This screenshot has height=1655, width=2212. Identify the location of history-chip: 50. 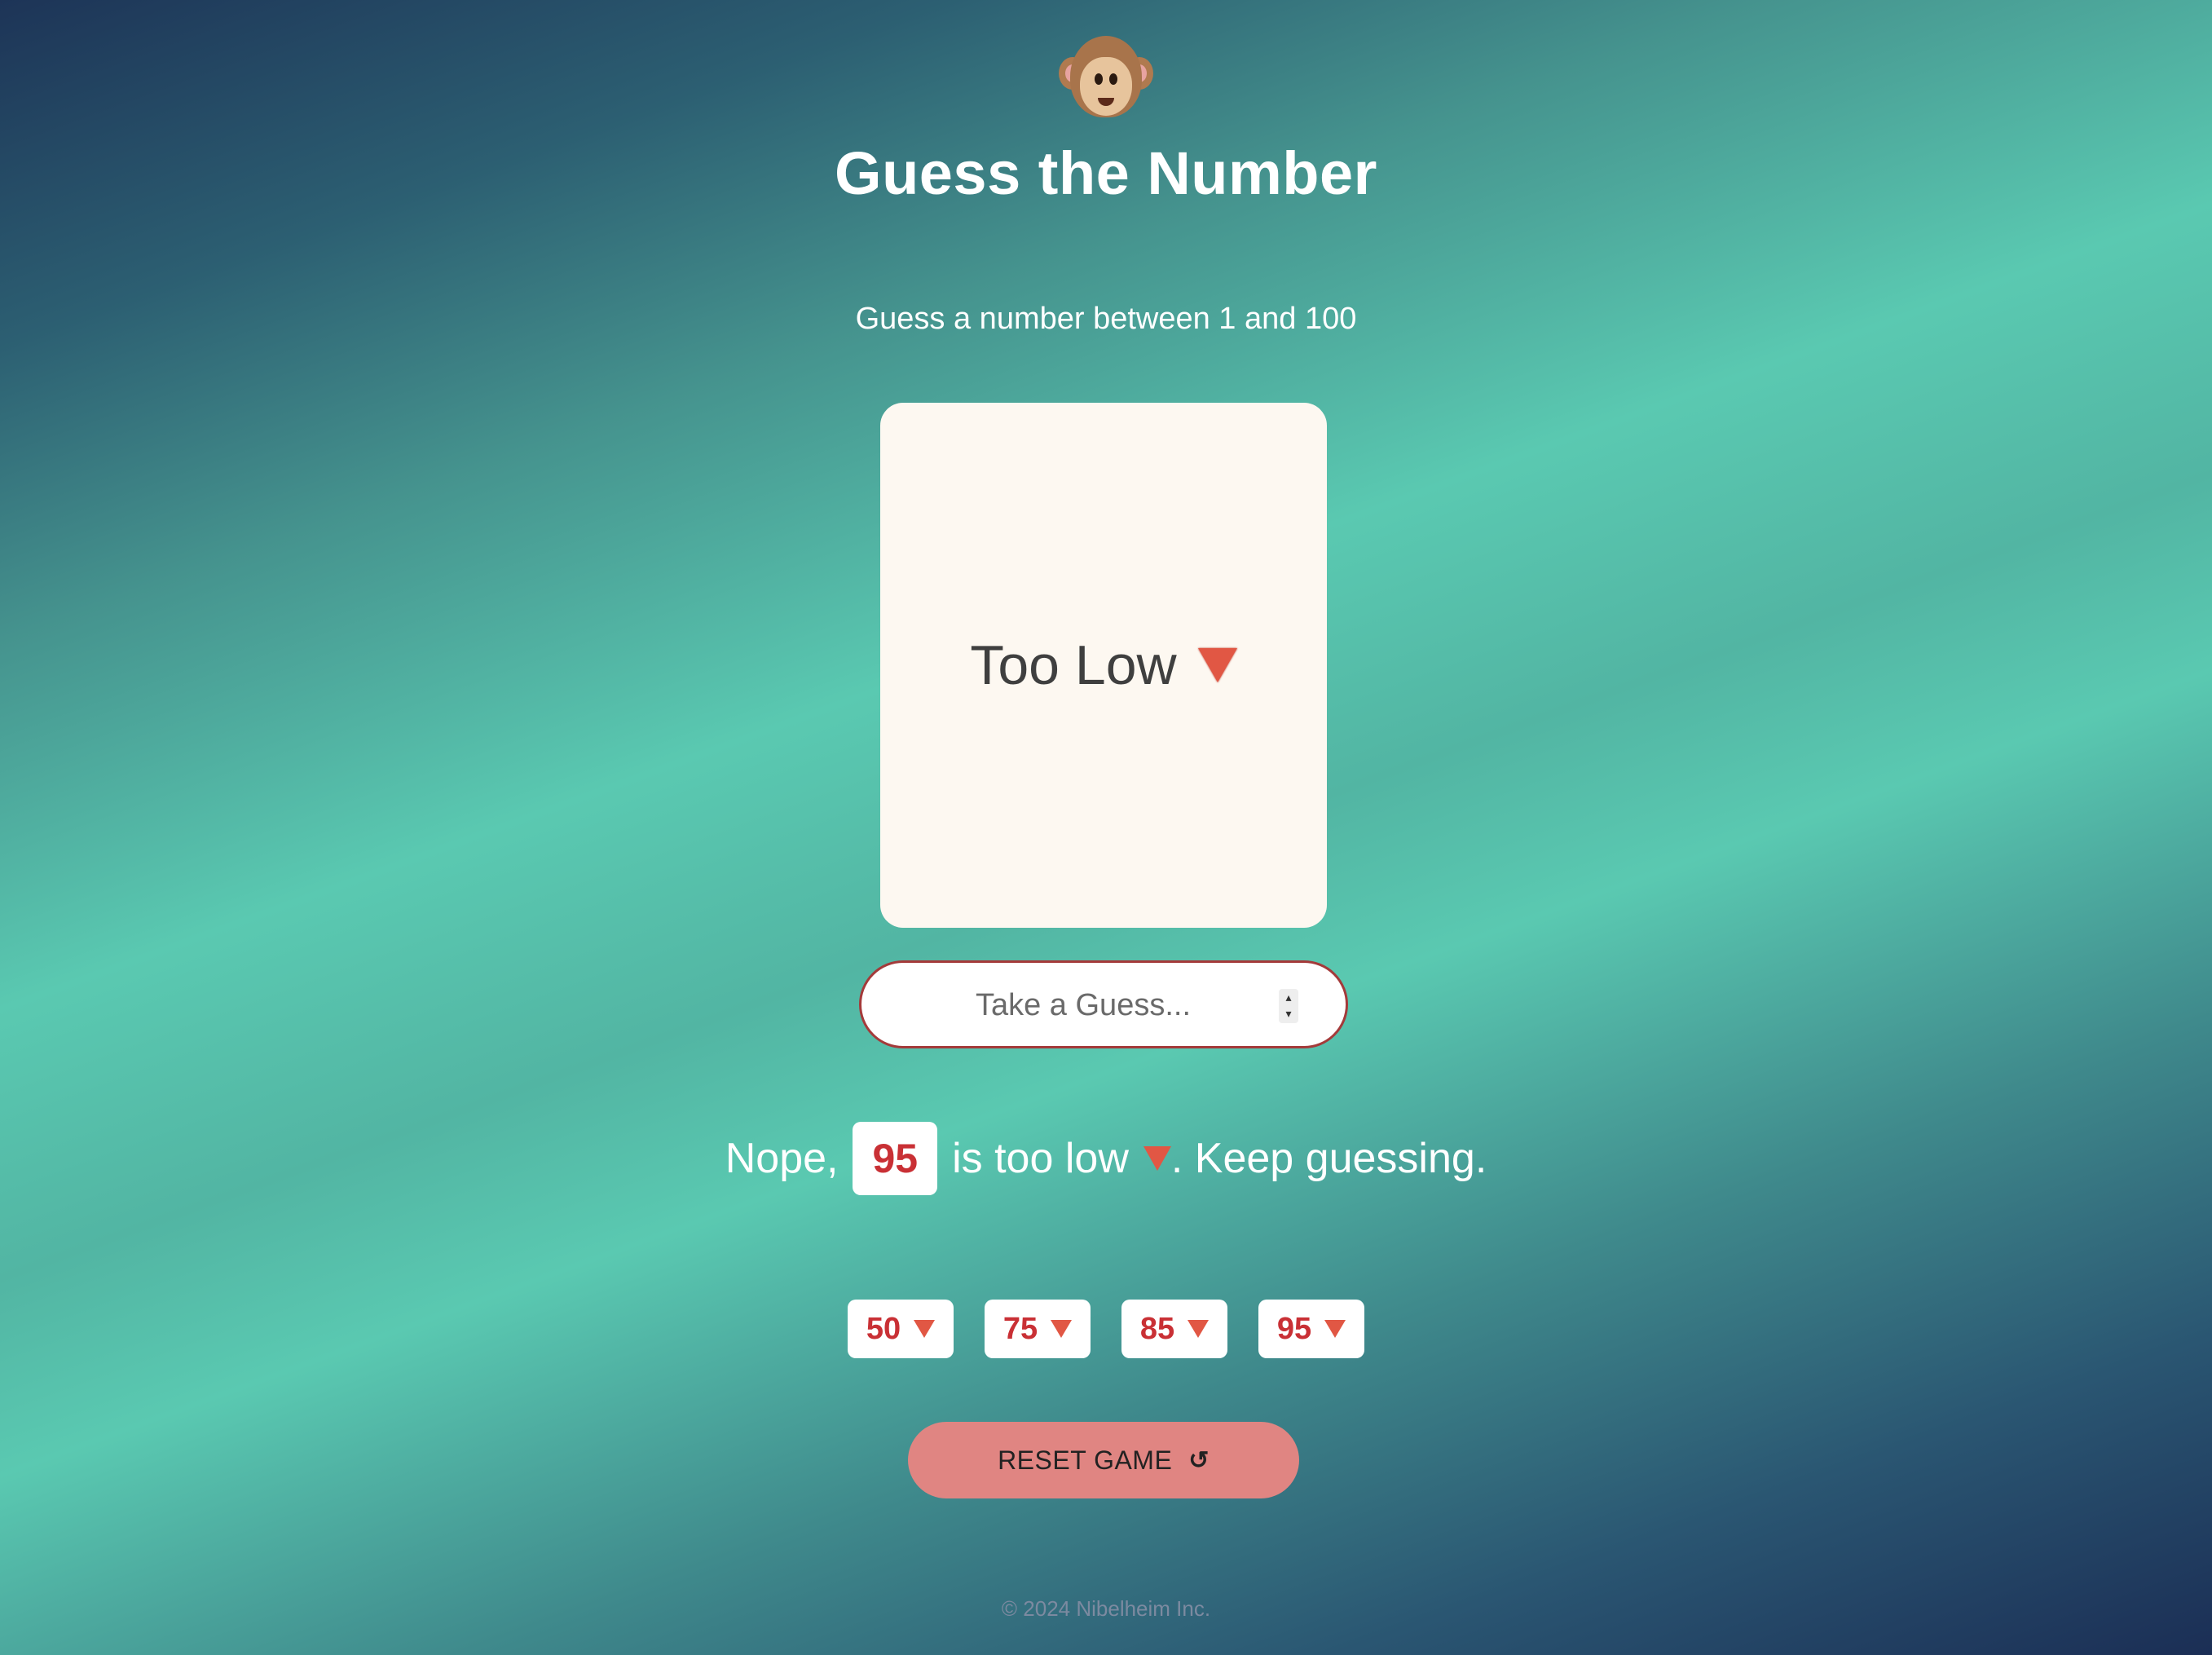
(901, 1329).